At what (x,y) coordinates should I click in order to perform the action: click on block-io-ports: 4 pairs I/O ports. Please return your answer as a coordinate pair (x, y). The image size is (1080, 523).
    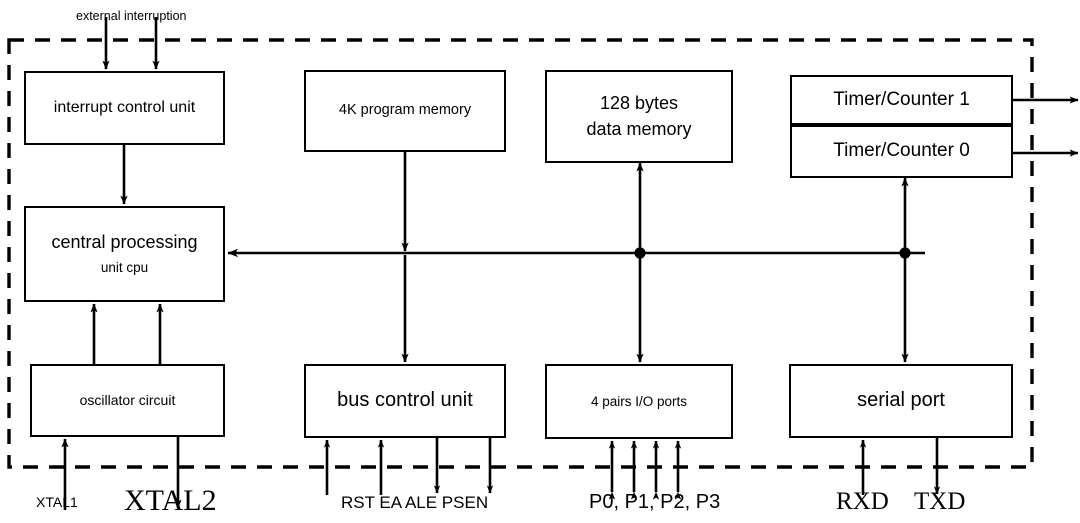
    Looking at the image, I should click on (639, 401).